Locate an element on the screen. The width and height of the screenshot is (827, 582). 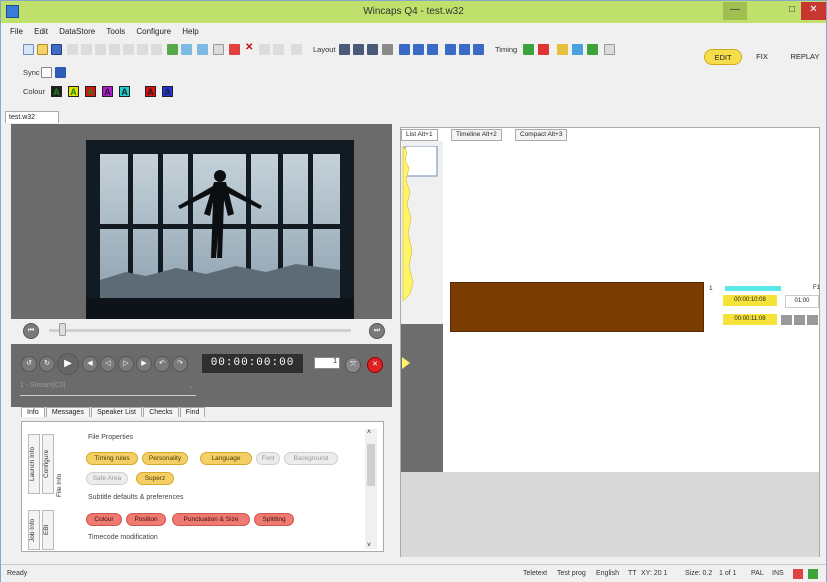
mark-in-icon: ↶ is located at coordinates (162, 364).